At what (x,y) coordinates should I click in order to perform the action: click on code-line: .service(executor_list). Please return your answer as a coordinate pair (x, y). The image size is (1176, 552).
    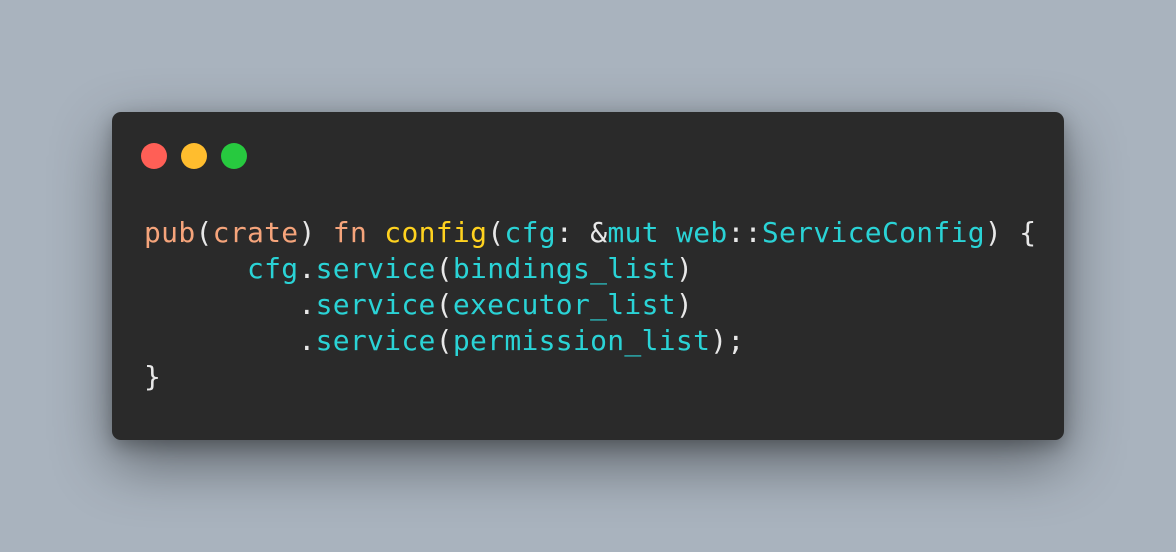
    Looking at the image, I should click on (590, 305).